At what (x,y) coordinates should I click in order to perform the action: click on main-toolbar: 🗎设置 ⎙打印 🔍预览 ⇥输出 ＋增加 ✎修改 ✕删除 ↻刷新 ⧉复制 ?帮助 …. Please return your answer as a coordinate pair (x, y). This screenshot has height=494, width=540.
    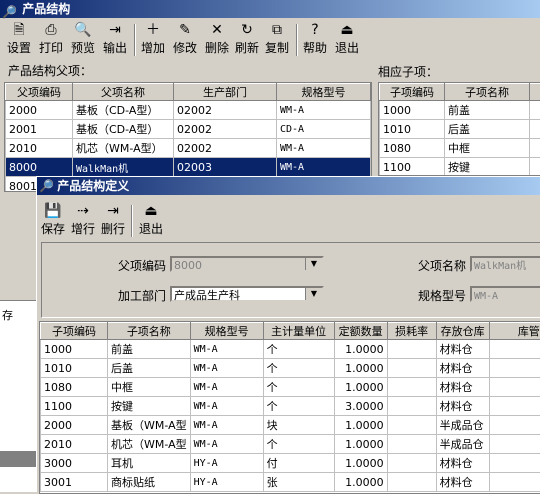
    Looking at the image, I should click on (270, 40).